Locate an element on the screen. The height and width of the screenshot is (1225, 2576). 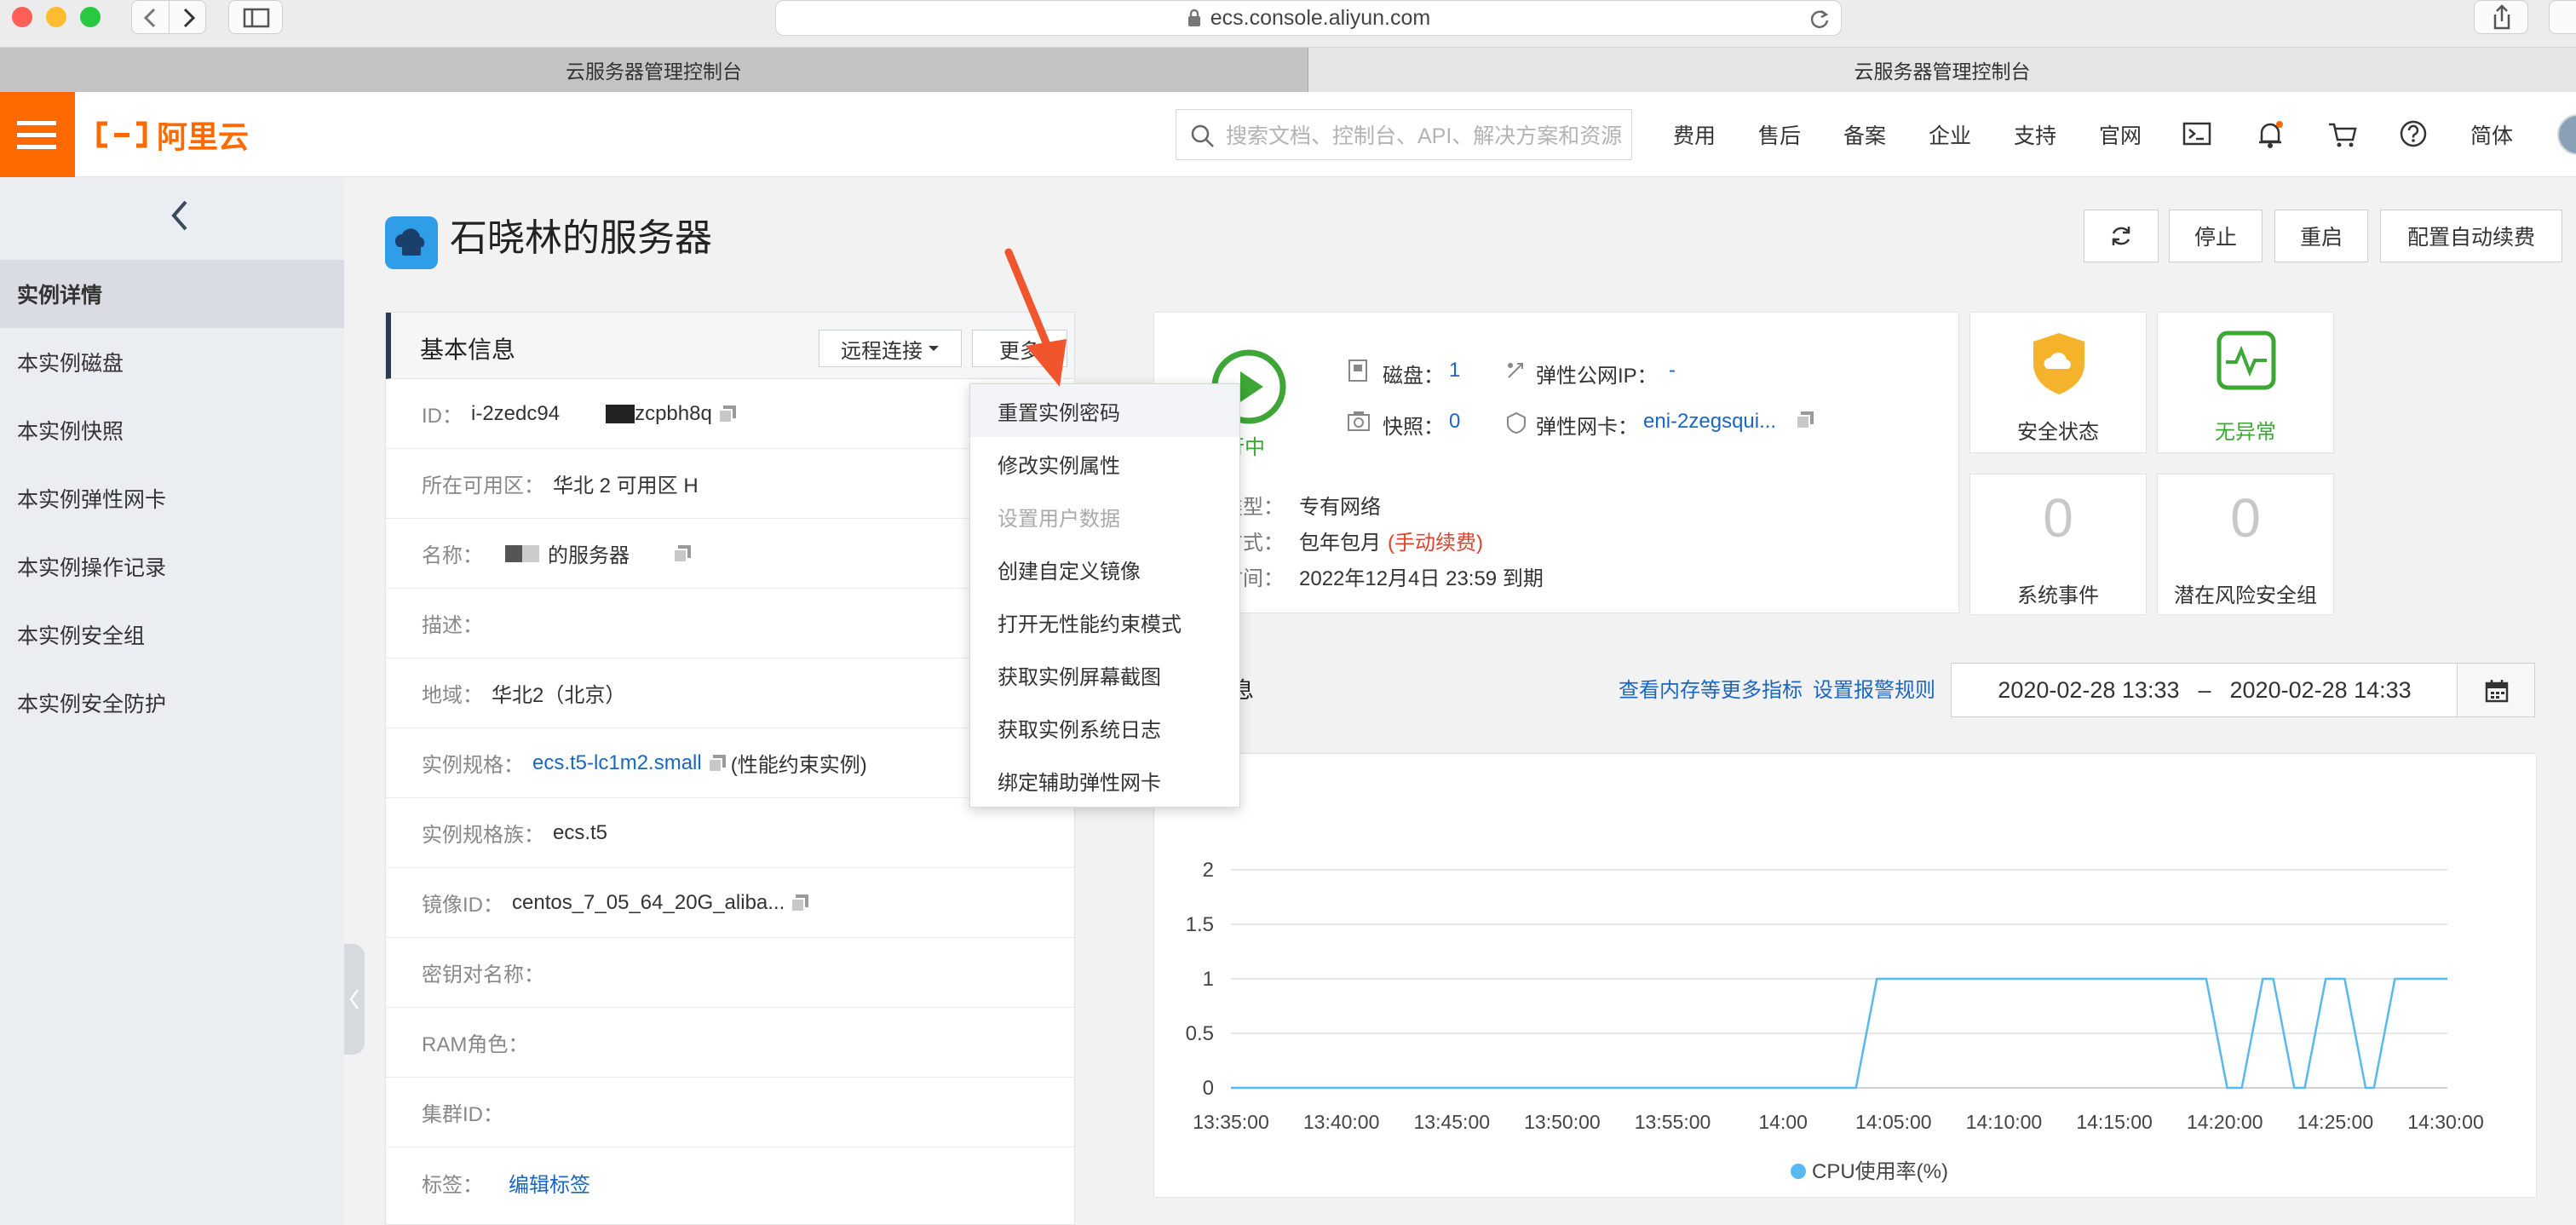
browser-tab-strip: 云服务器管理控制台 云服务器管理控制台 is located at coordinates (1288, 70).